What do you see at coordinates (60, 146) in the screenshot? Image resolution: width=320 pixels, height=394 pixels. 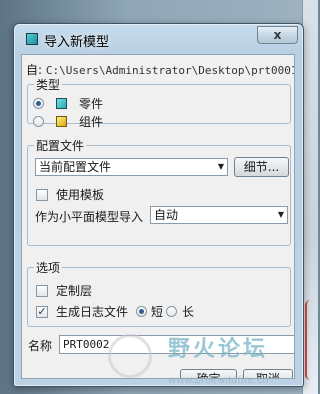 I see `config-group-legend: 配置文件` at bounding box center [60, 146].